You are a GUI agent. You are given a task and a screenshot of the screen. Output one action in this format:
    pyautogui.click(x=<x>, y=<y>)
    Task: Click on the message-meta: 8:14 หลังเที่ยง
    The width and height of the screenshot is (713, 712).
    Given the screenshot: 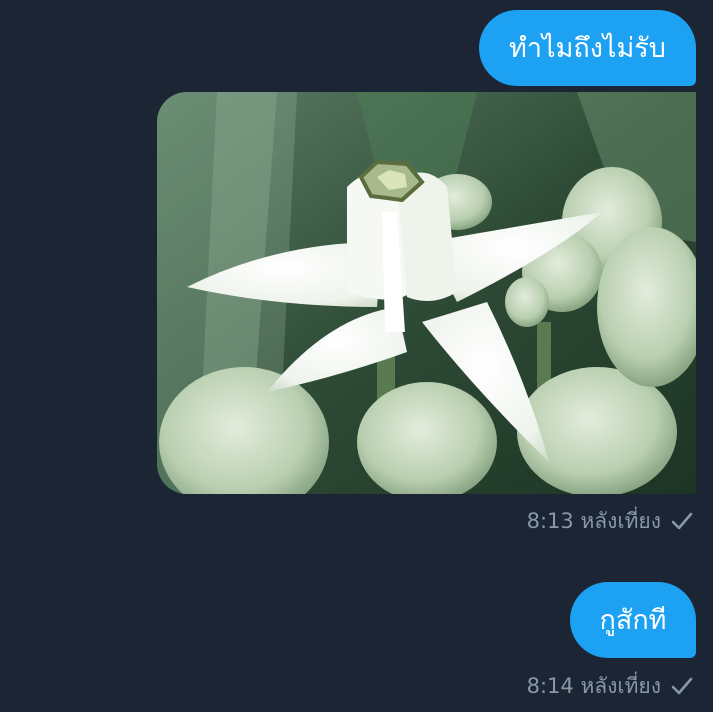 What is the action you would take?
    pyautogui.click(x=610, y=686)
    